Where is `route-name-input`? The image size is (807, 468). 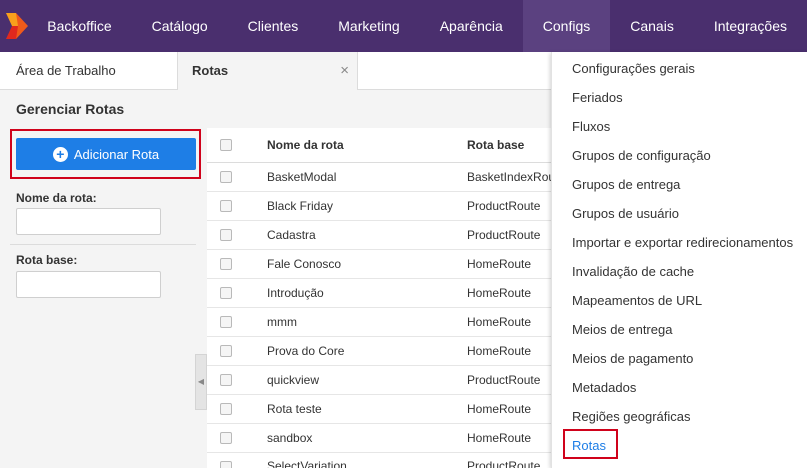 route-name-input is located at coordinates (88, 221).